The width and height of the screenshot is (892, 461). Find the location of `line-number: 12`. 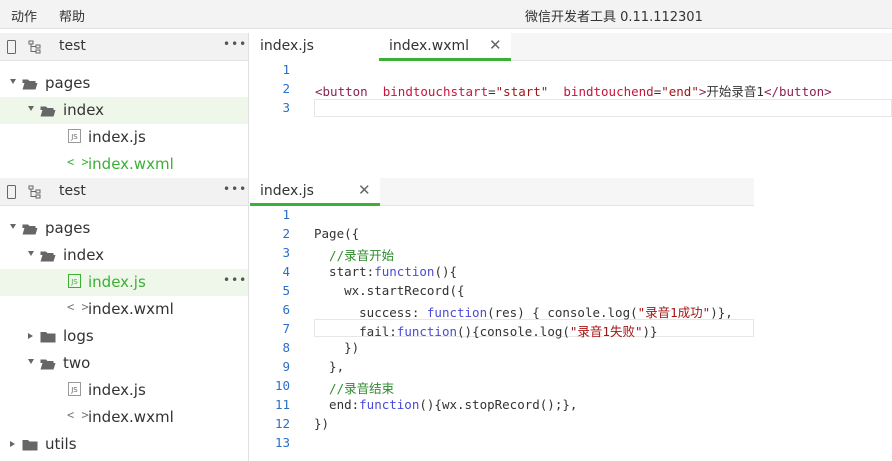

line-number: 12 is located at coordinates (282, 423).